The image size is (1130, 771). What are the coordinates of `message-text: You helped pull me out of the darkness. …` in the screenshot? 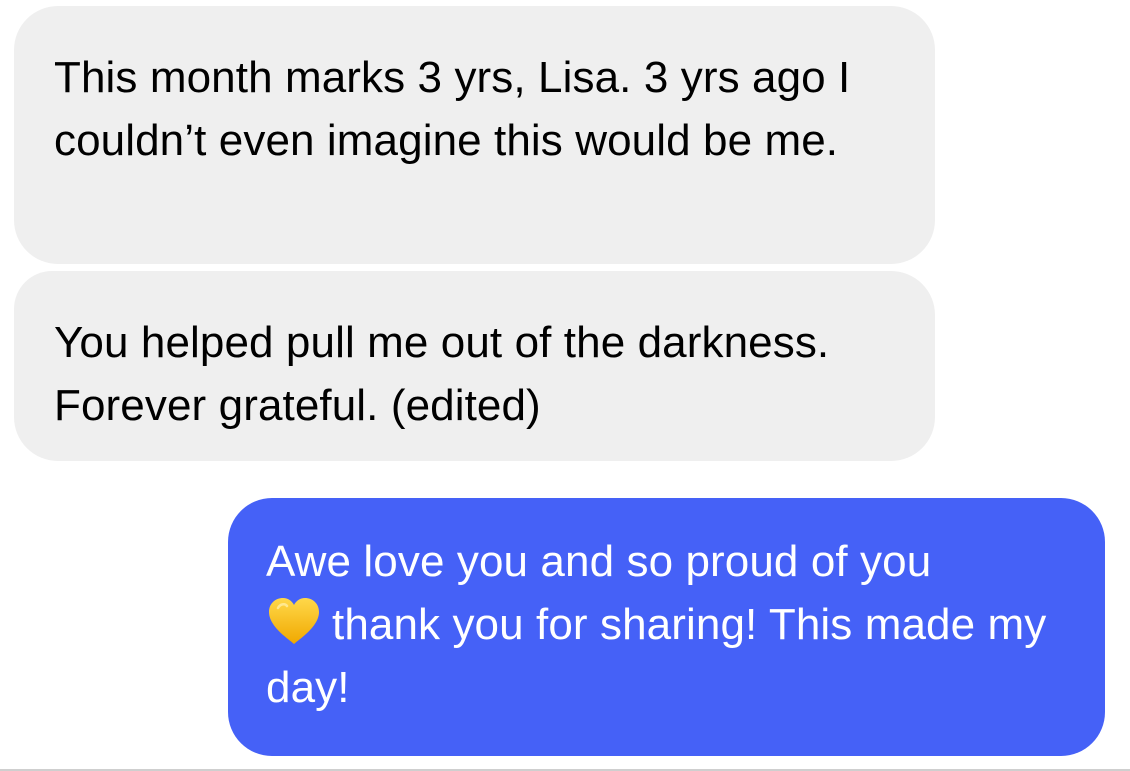 It's located at (442, 374).